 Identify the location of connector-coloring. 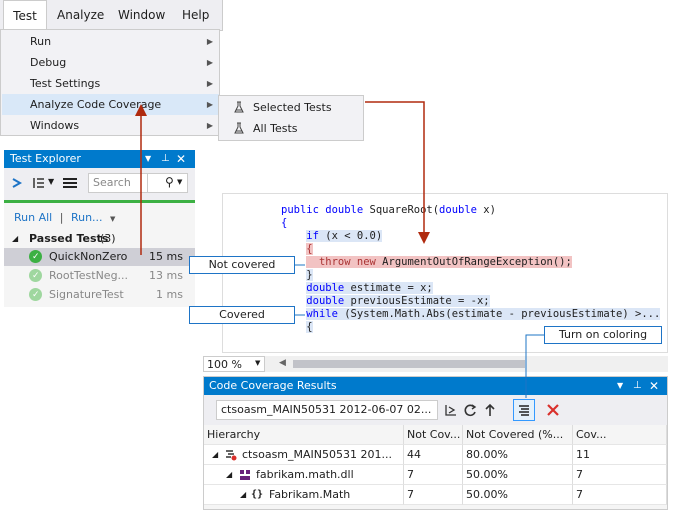
(534, 366).